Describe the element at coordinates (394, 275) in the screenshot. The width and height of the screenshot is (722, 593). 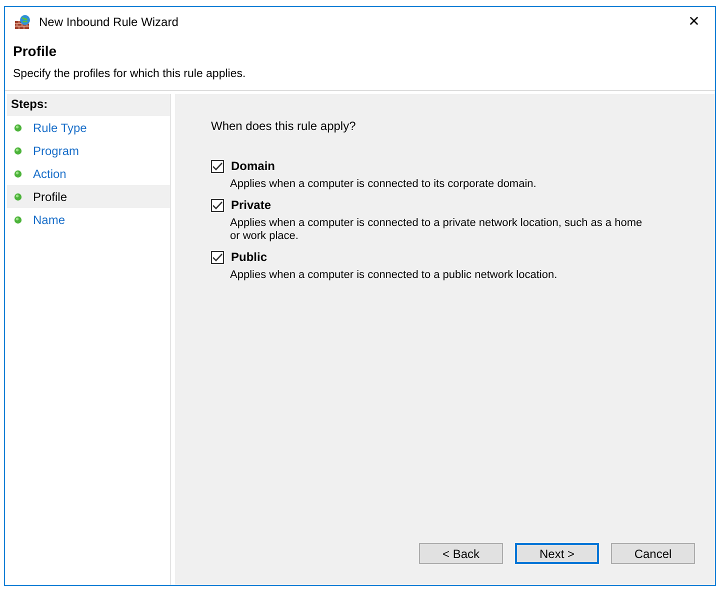
I see `option-description: Applies when a computer is connected to a public network location.` at that location.